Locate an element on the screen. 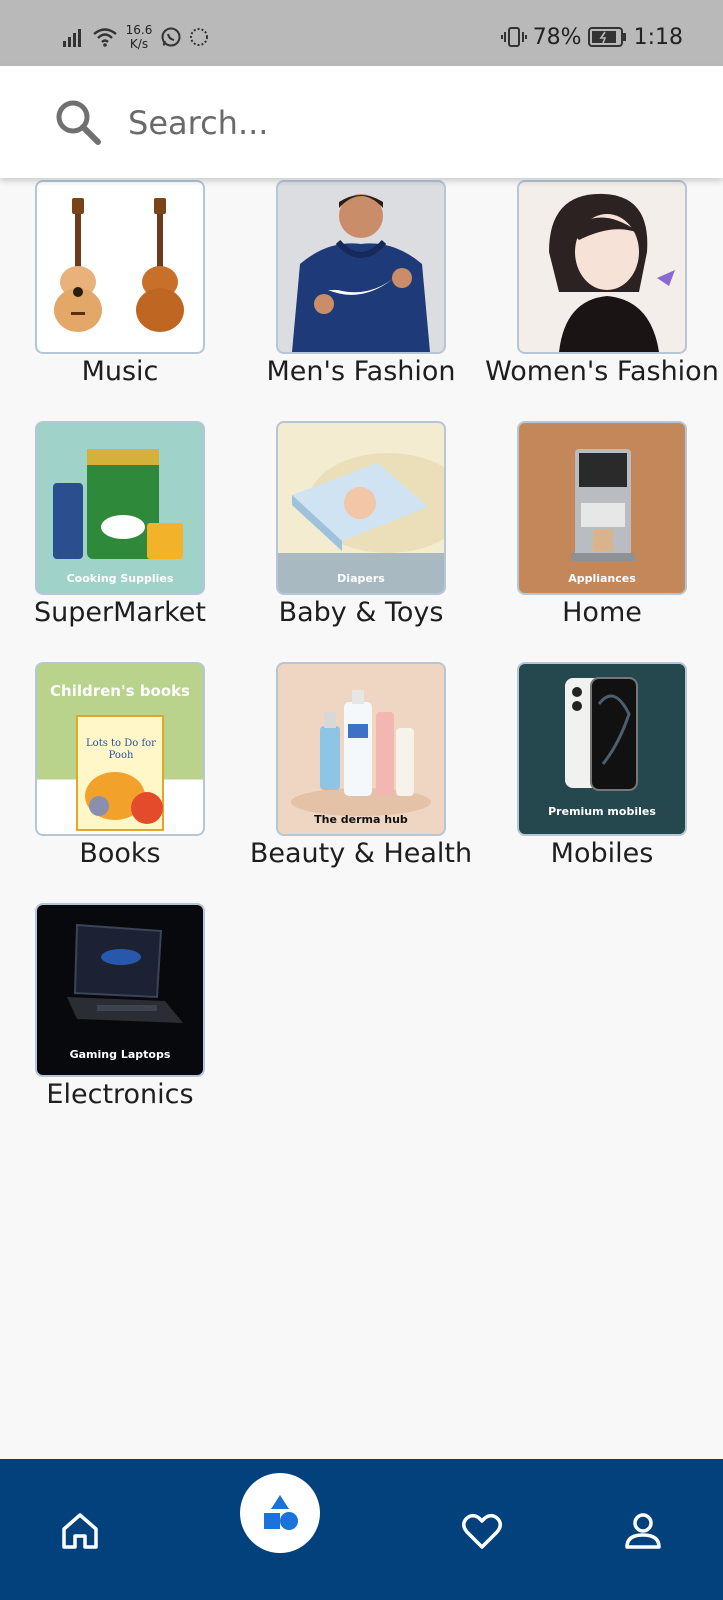 The height and width of the screenshot is (1600, 723). guitars-image is located at coordinates (120, 267).